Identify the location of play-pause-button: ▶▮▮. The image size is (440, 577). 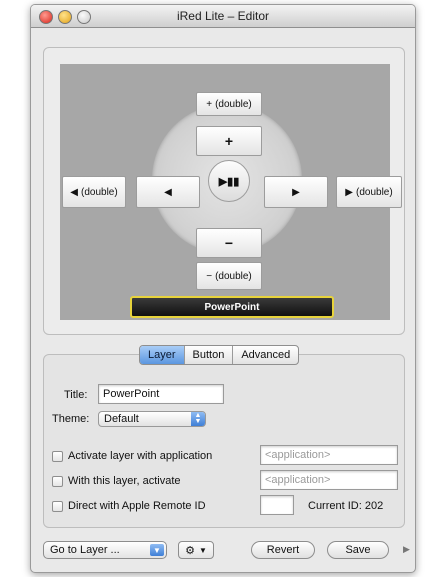
(229, 181).